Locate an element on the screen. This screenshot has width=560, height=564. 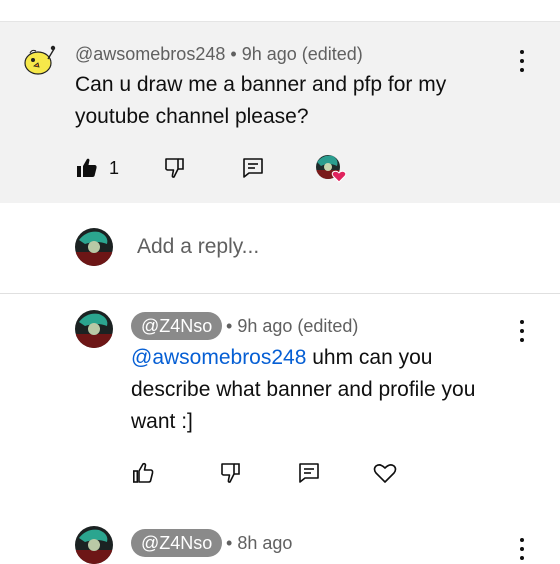
comment-author: @awsomebros248 is located at coordinates (150, 54).